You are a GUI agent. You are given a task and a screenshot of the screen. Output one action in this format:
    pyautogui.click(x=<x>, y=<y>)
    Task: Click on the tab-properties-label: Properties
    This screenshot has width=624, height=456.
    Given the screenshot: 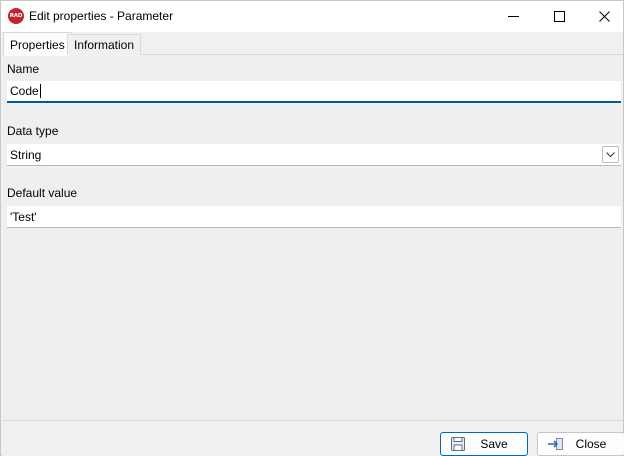 What is the action you would take?
    pyautogui.click(x=37, y=44)
    